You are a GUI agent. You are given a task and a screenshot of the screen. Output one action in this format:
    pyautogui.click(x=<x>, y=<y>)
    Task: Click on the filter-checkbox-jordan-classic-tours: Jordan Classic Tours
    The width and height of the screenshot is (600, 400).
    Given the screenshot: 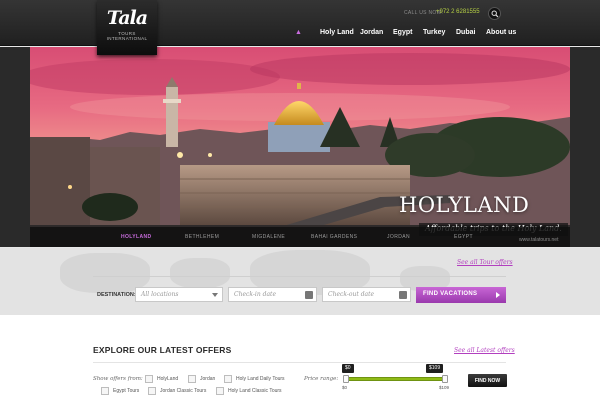 What is the action you would take?
    pyautogui.click(x=183, y=391)
    